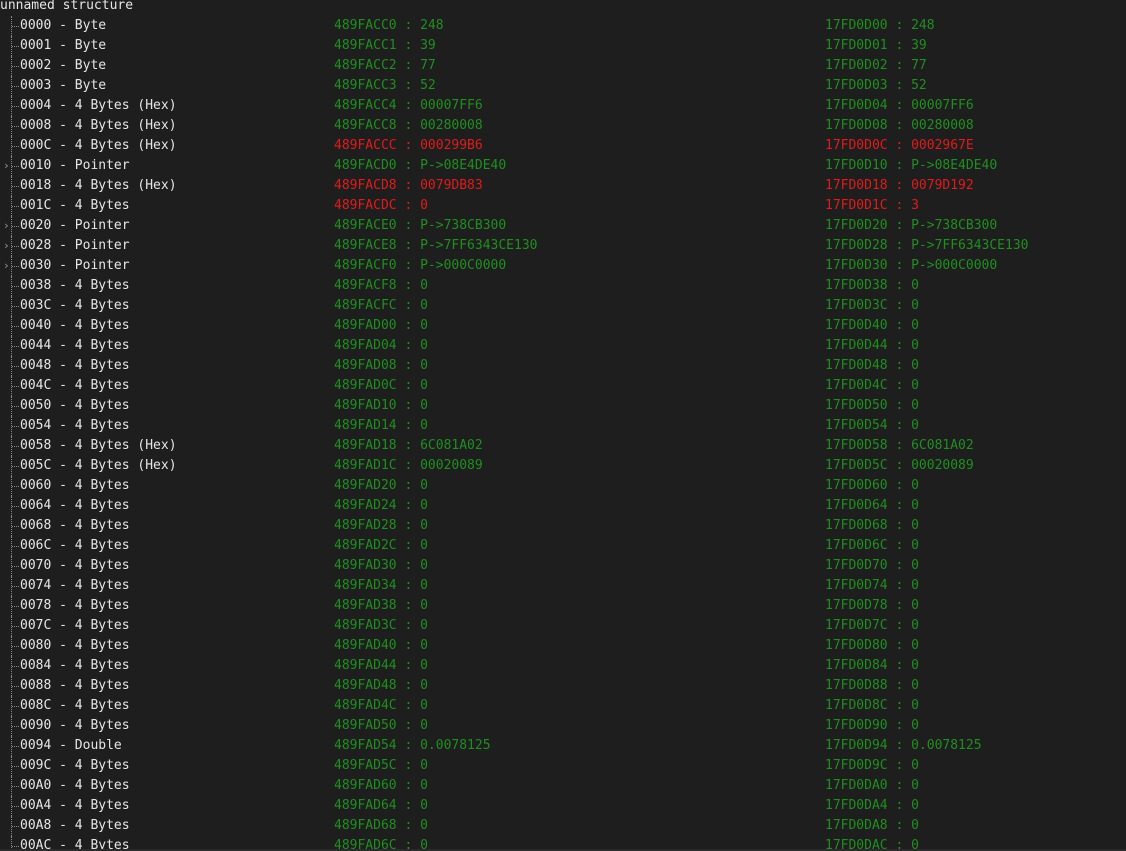  Describe the element at coordinates (563, 386) in the screenshot. I see `table-row: 004C - 4 Bytes 489FAD0C : 0 17FD0D4C : 0` at that location.